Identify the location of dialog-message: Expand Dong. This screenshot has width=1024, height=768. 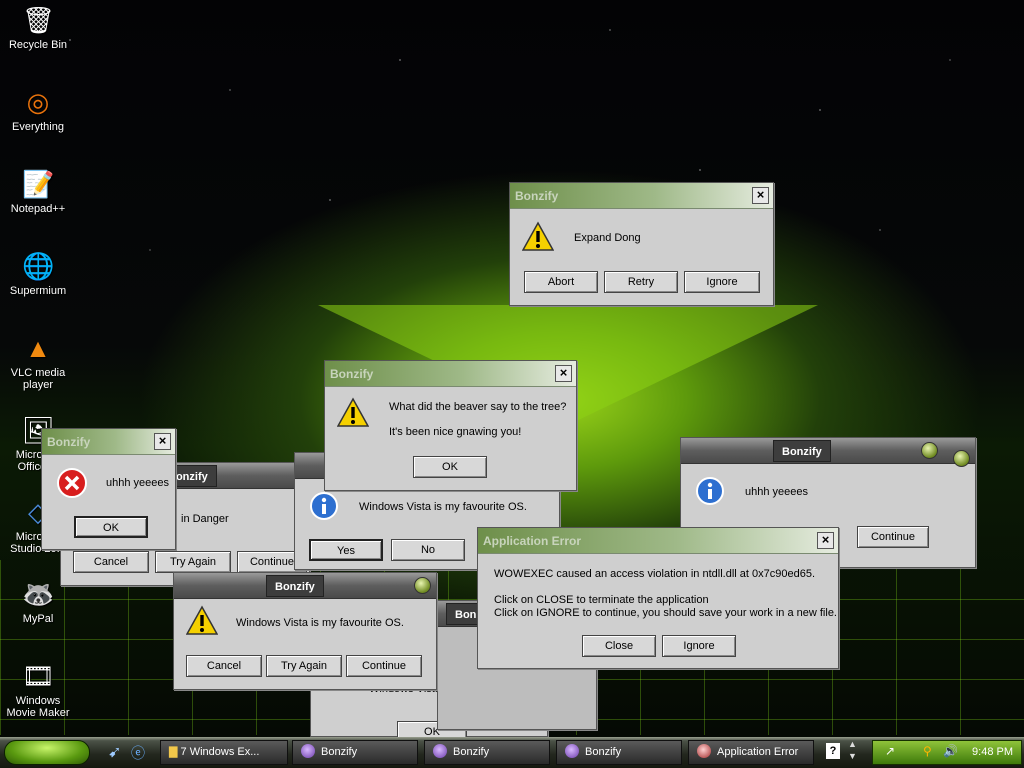
(607, 238).